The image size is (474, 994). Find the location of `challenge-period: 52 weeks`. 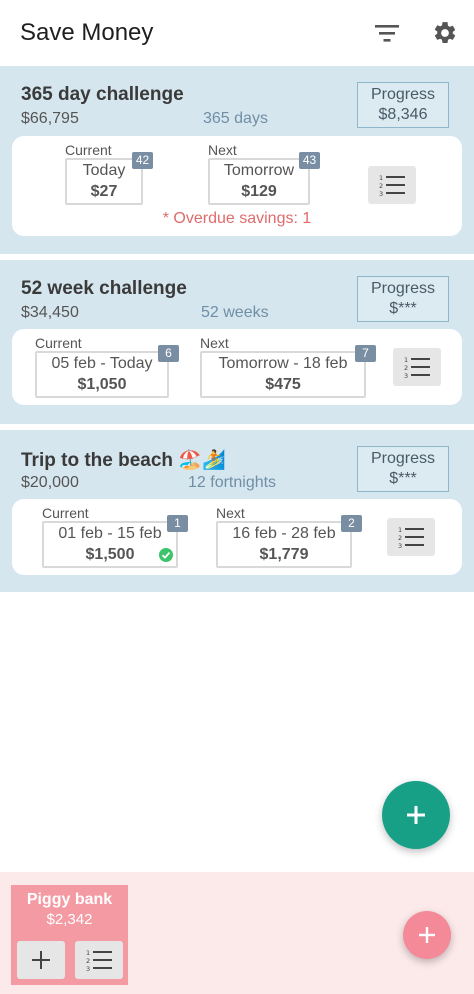

challenge-period: 52 weeks is located at coordinates (235, 312).